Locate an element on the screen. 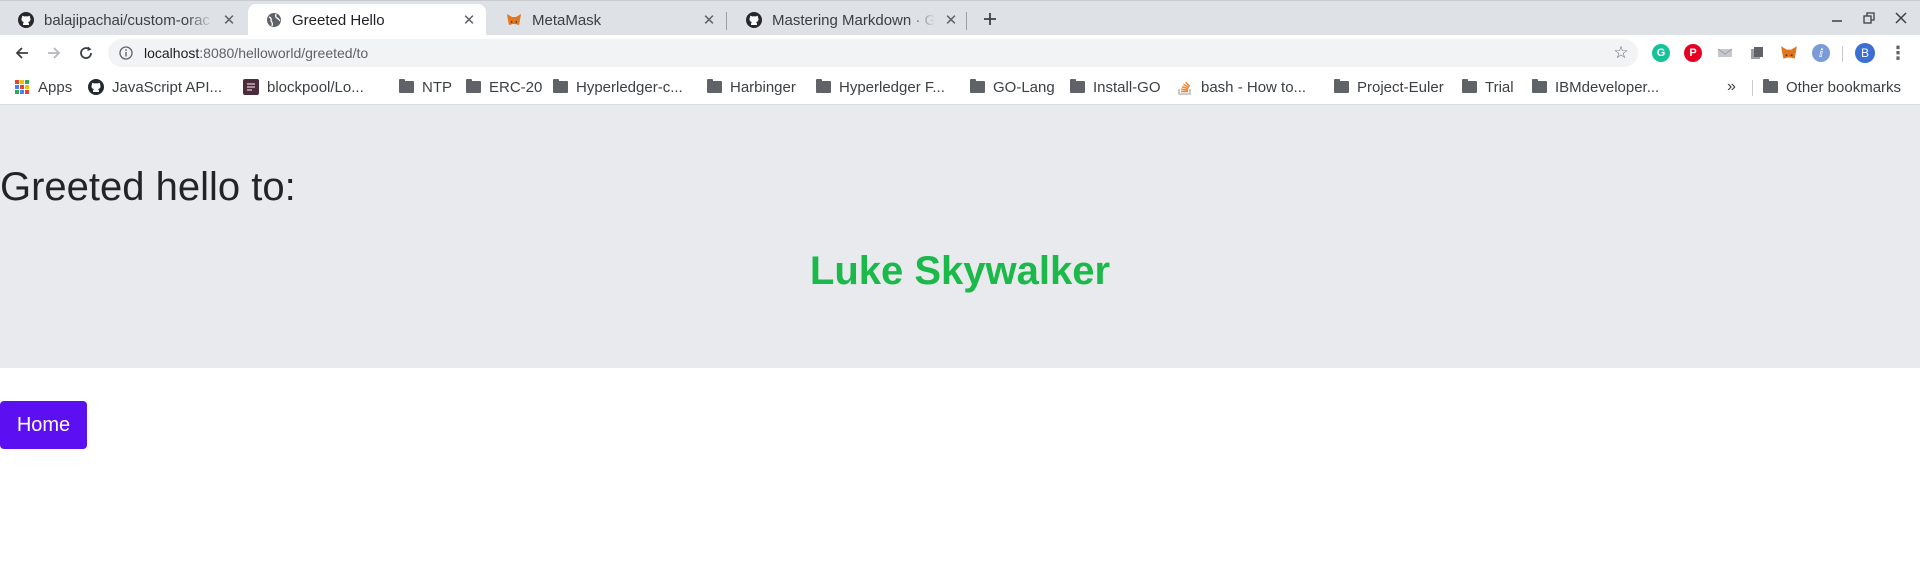 The height and width of the screenshot is (567, 1920). url-host: localhost is located at coordinates (172, 53).